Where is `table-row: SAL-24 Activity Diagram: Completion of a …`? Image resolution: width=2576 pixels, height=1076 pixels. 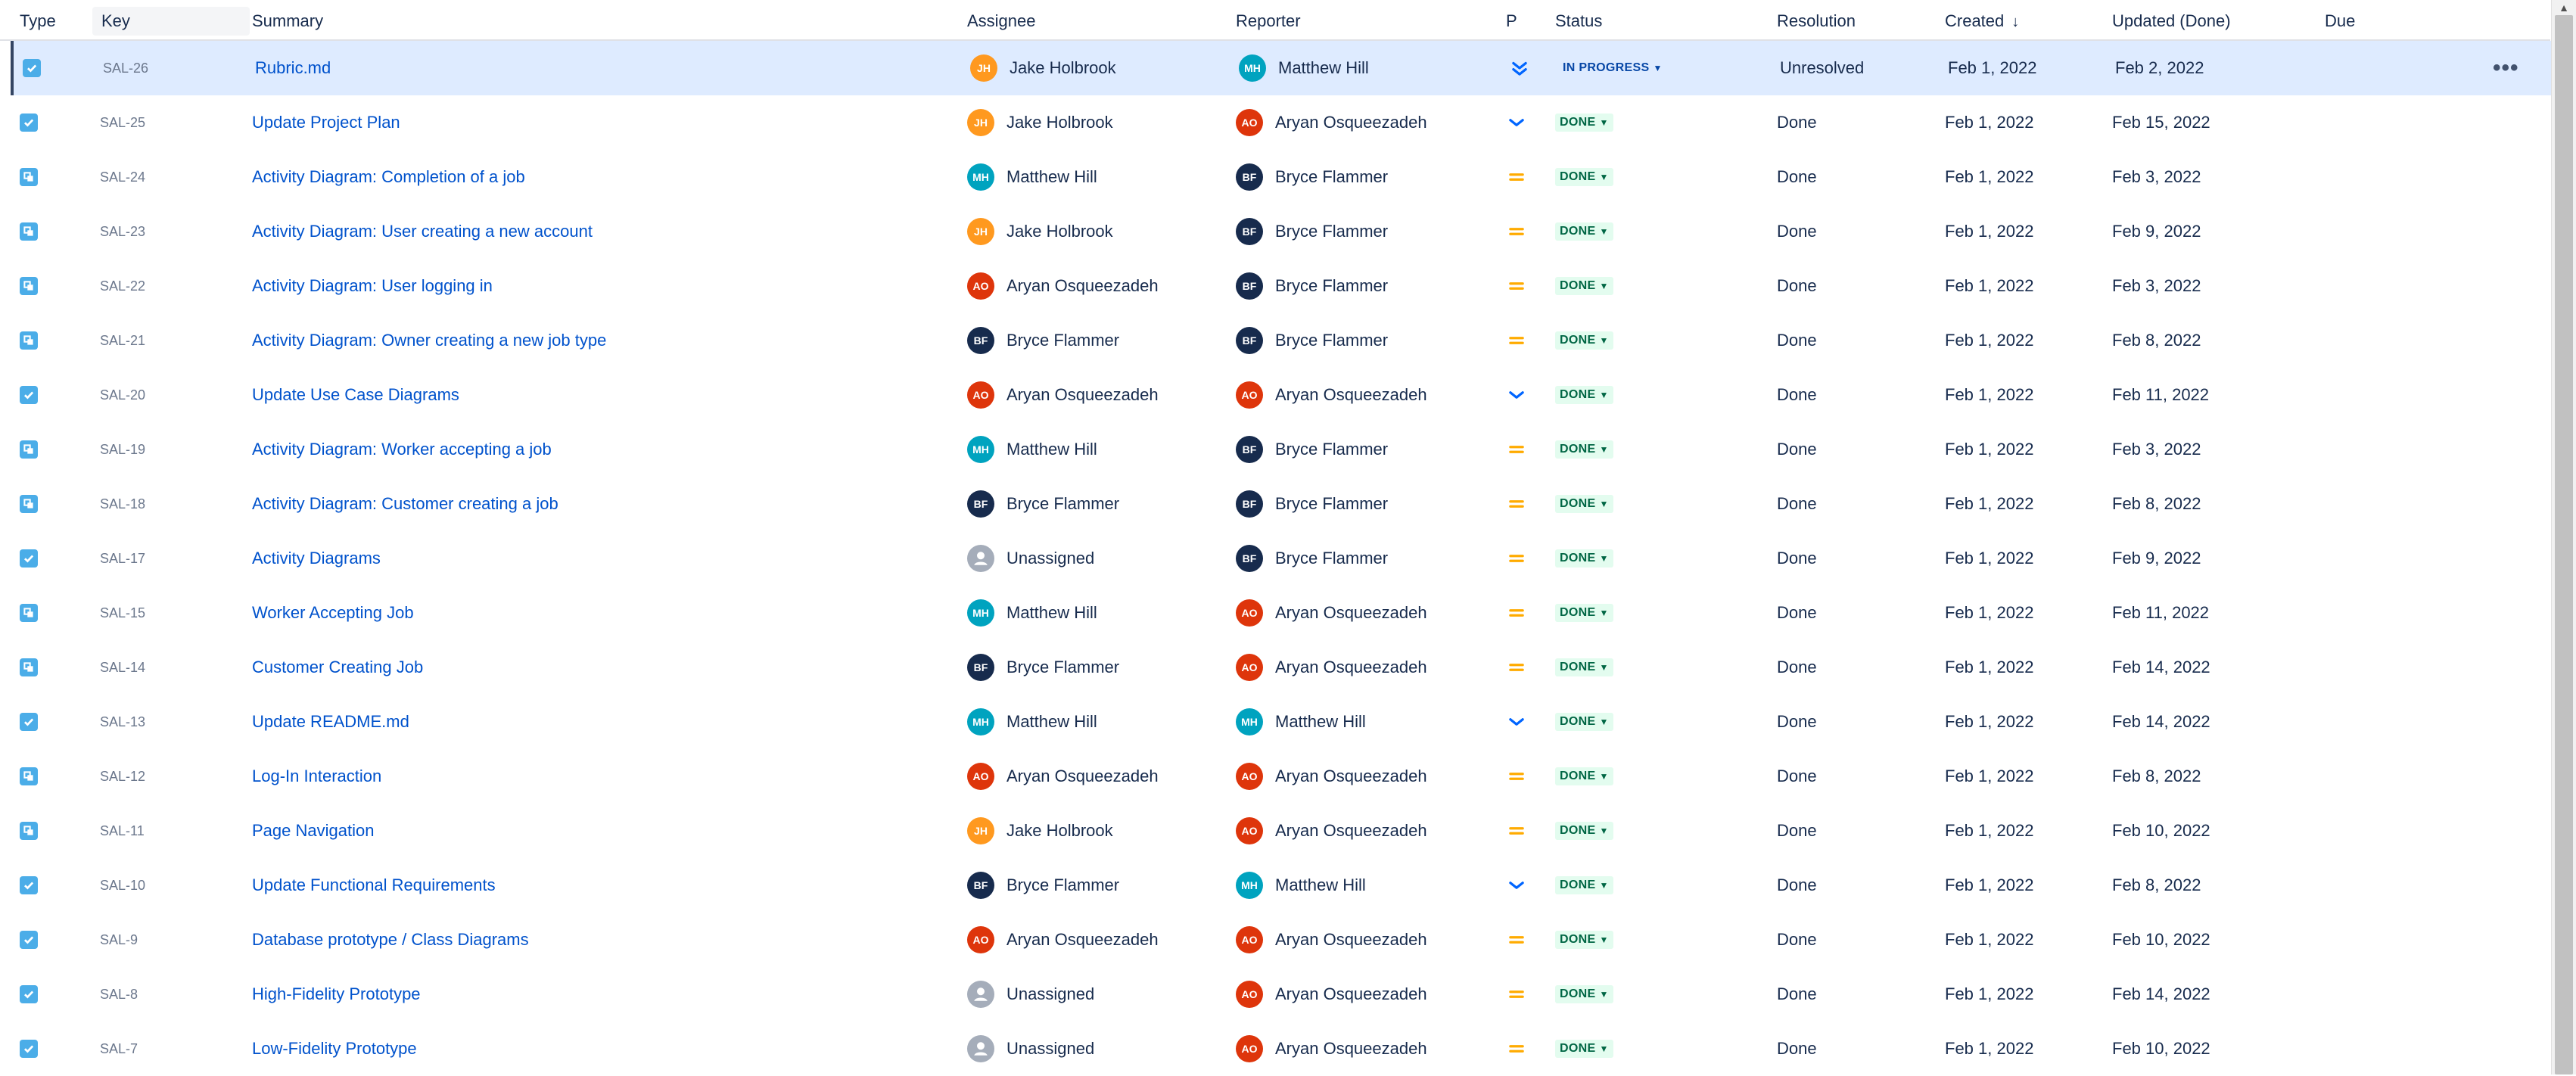
table-row: SAL-24 Activity Diagram: Completion of a … is located at coordinates (1281, 177).